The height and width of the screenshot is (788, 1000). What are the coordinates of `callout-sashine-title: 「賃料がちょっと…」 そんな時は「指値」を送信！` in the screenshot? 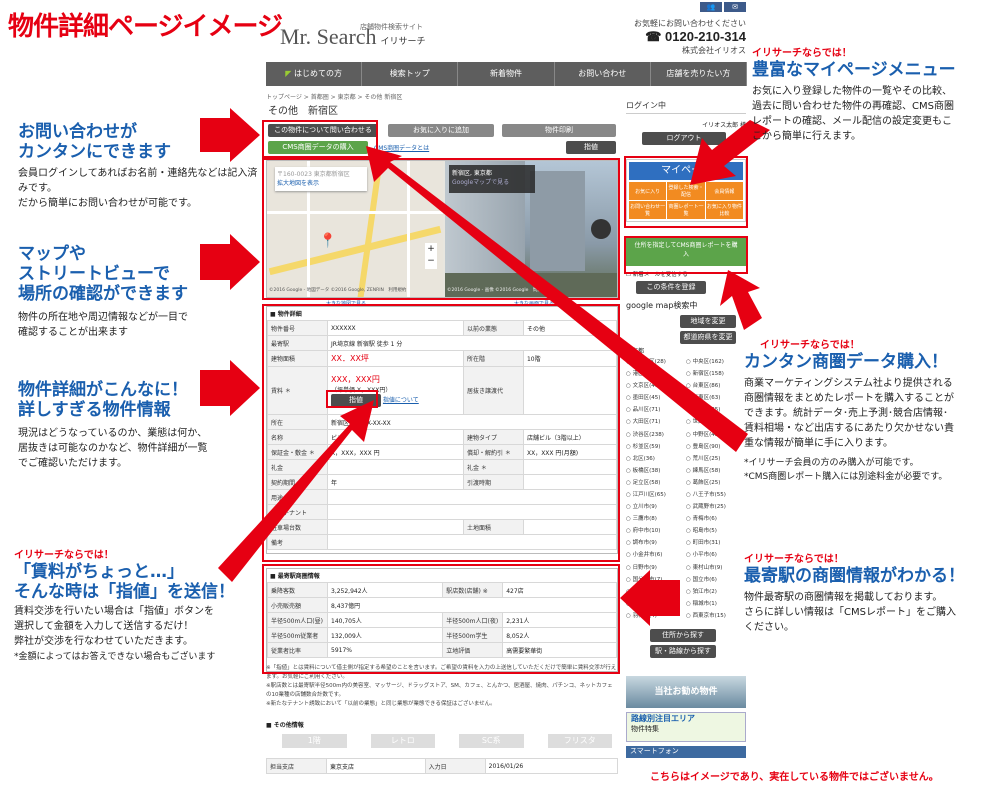 It's located at (124, 582).